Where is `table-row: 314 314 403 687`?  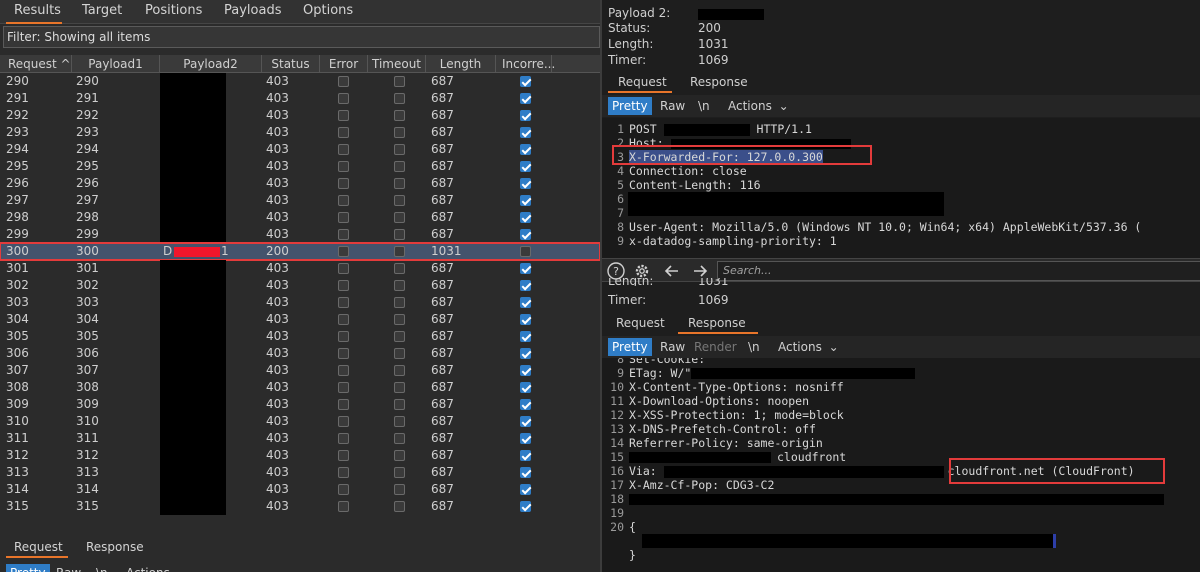 table-row: 314 314 403 687 is located at coordinates (300, 489).